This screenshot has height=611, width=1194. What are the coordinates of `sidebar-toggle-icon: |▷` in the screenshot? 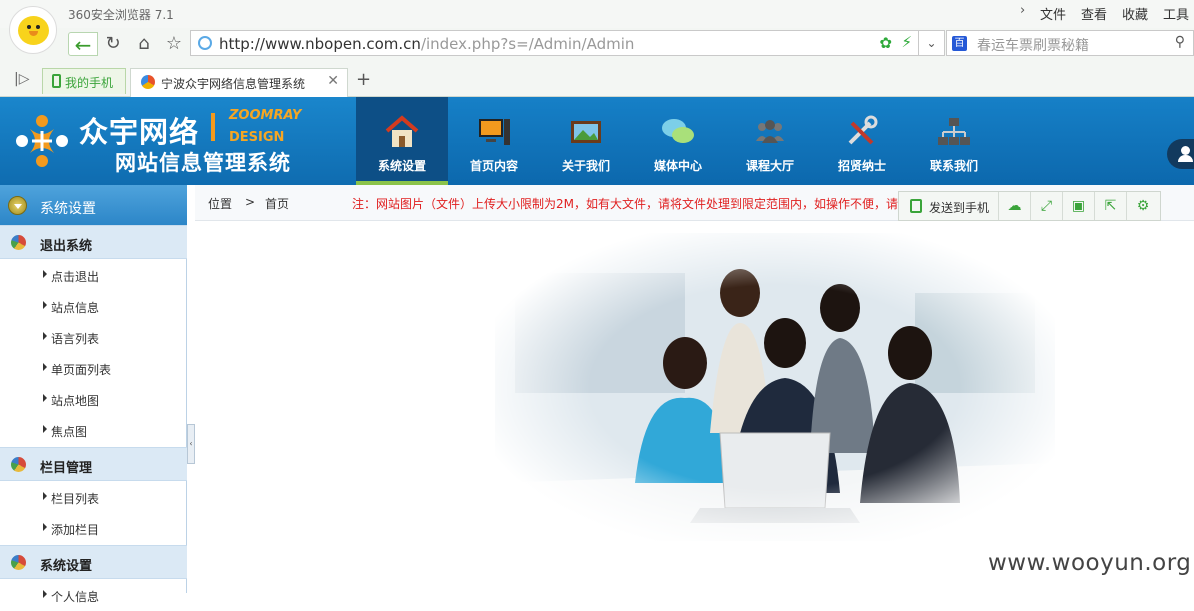 It's located at (21, 79).